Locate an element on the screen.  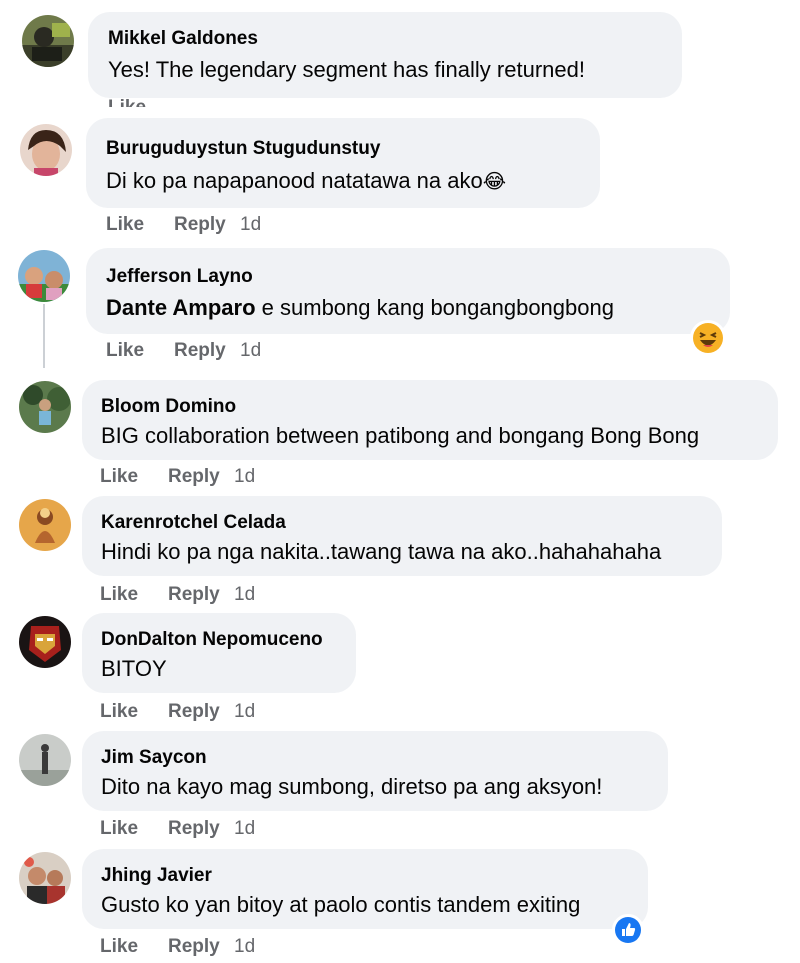
comment-author: Mikkel Galdones is located at coordinates (183, 39).